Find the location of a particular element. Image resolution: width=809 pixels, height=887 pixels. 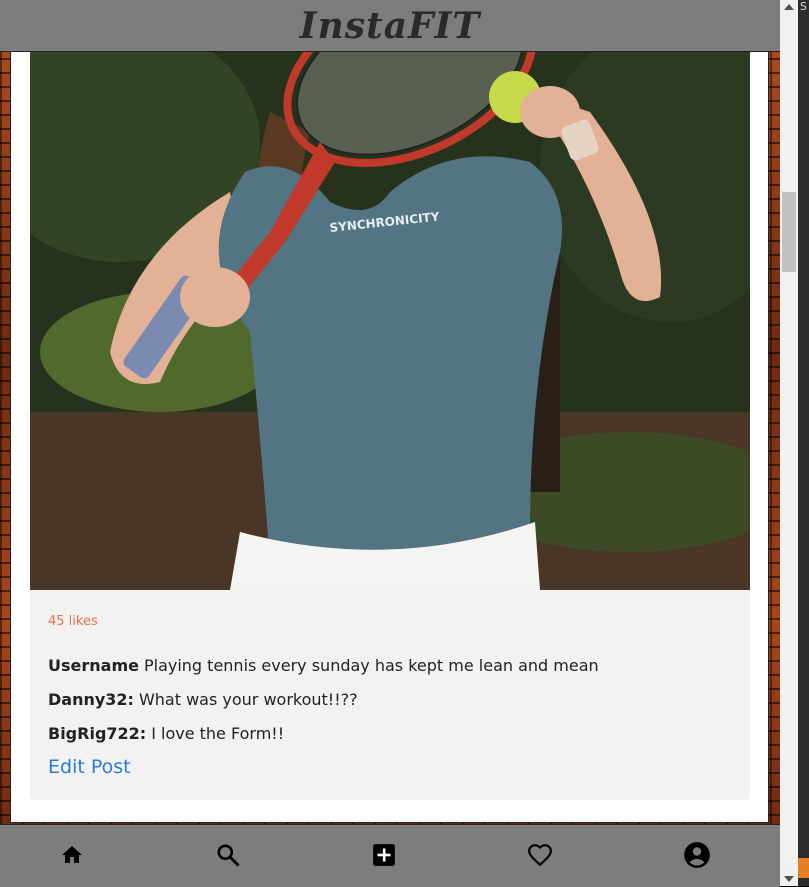

comment: BigRig722: I love the Form!! is located at coordinates (166, 733).